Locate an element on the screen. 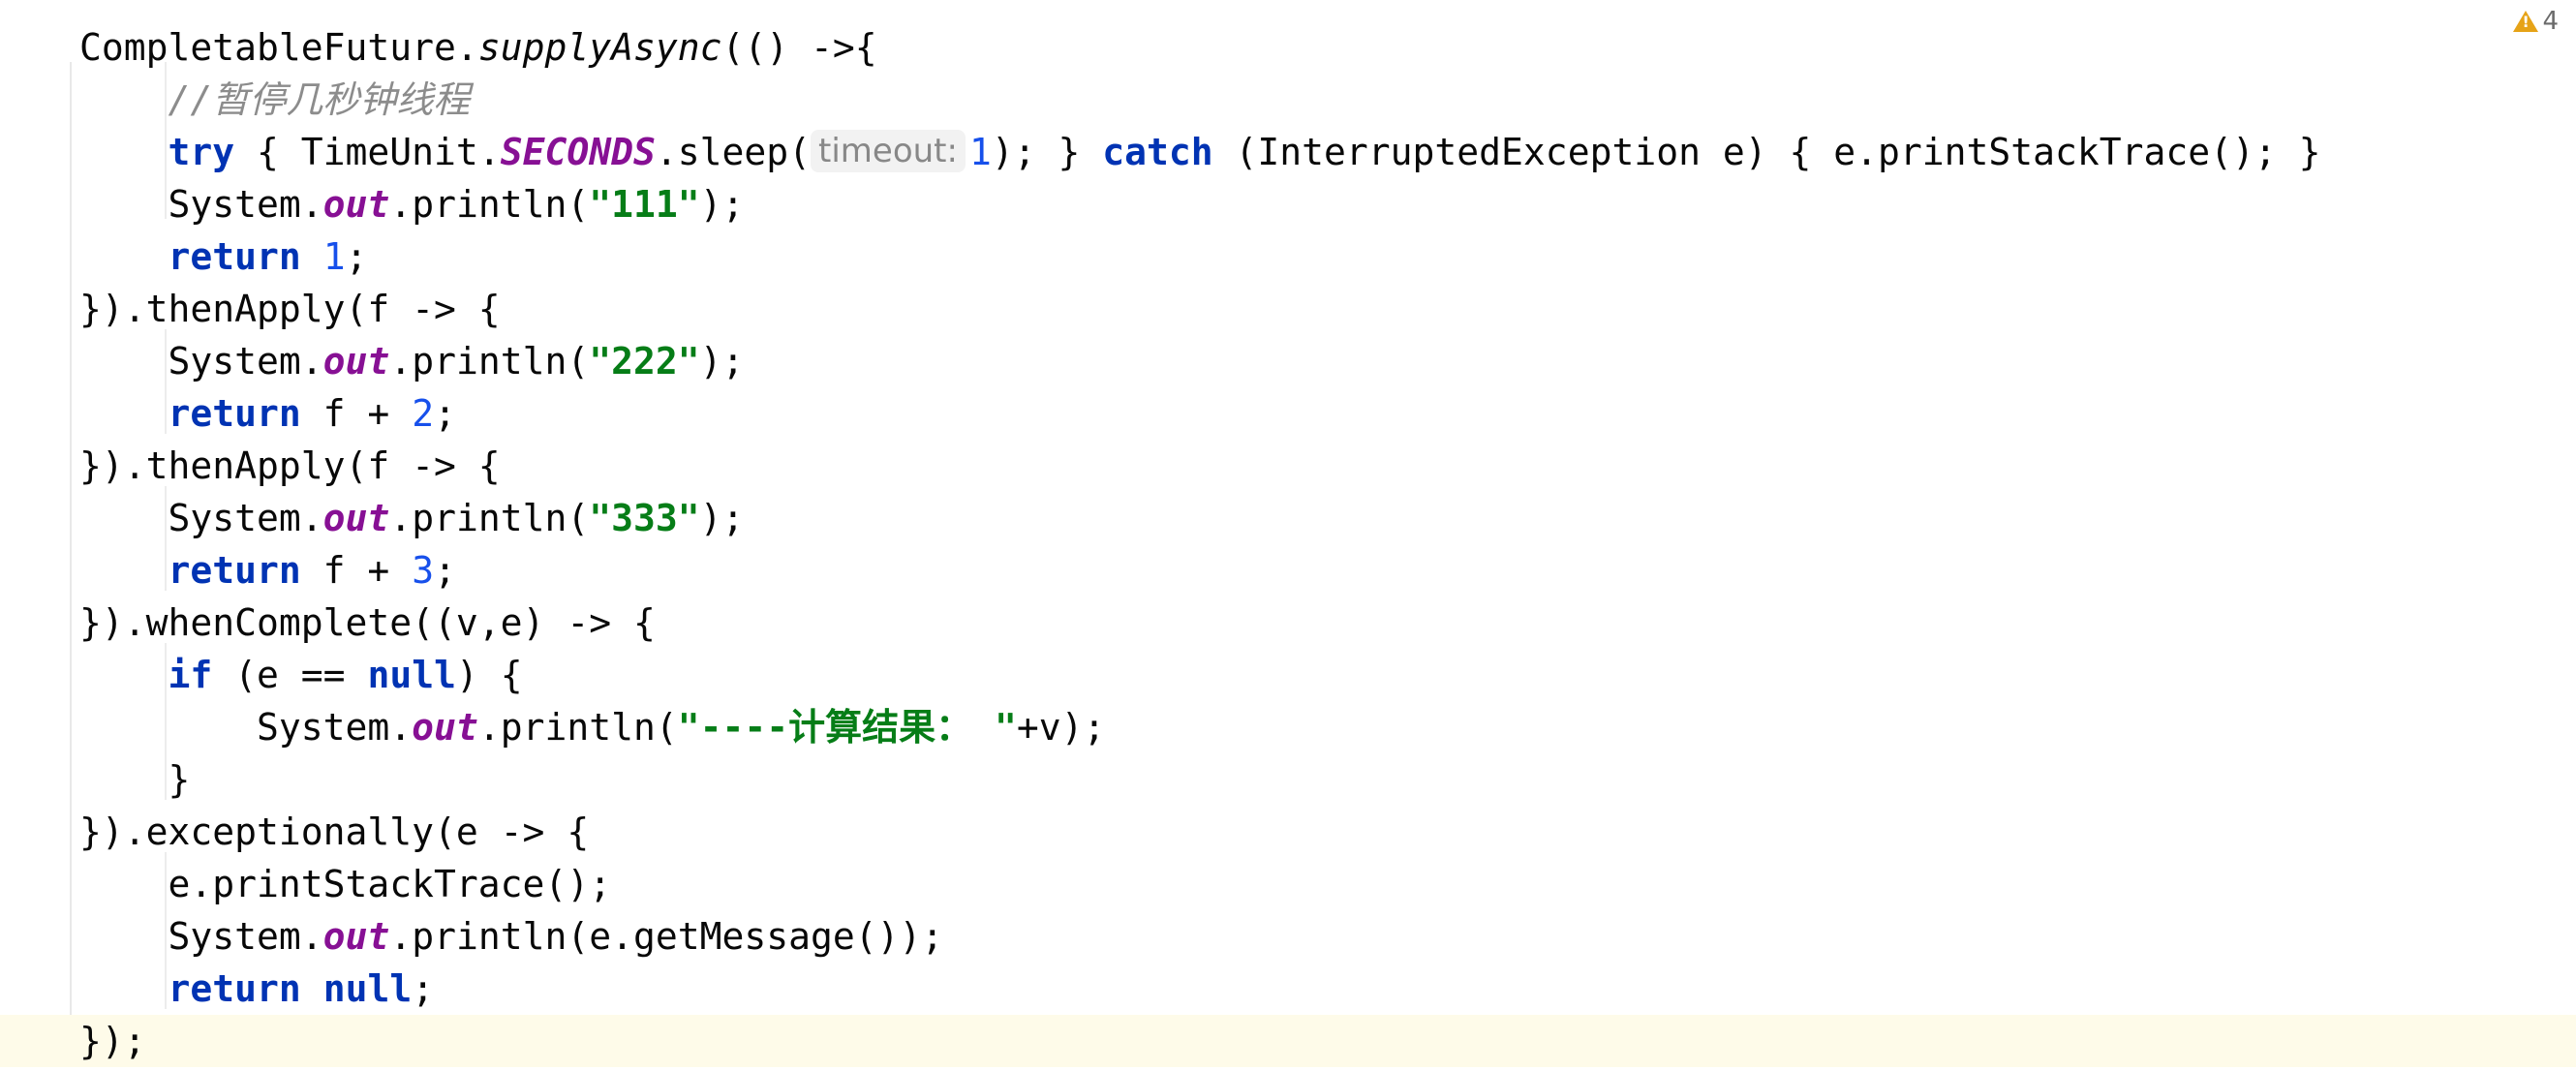 This screenshot has height=1071, width=2576. code-line-6: }).thenApply(f -> { is located at coordinates (290, 309).